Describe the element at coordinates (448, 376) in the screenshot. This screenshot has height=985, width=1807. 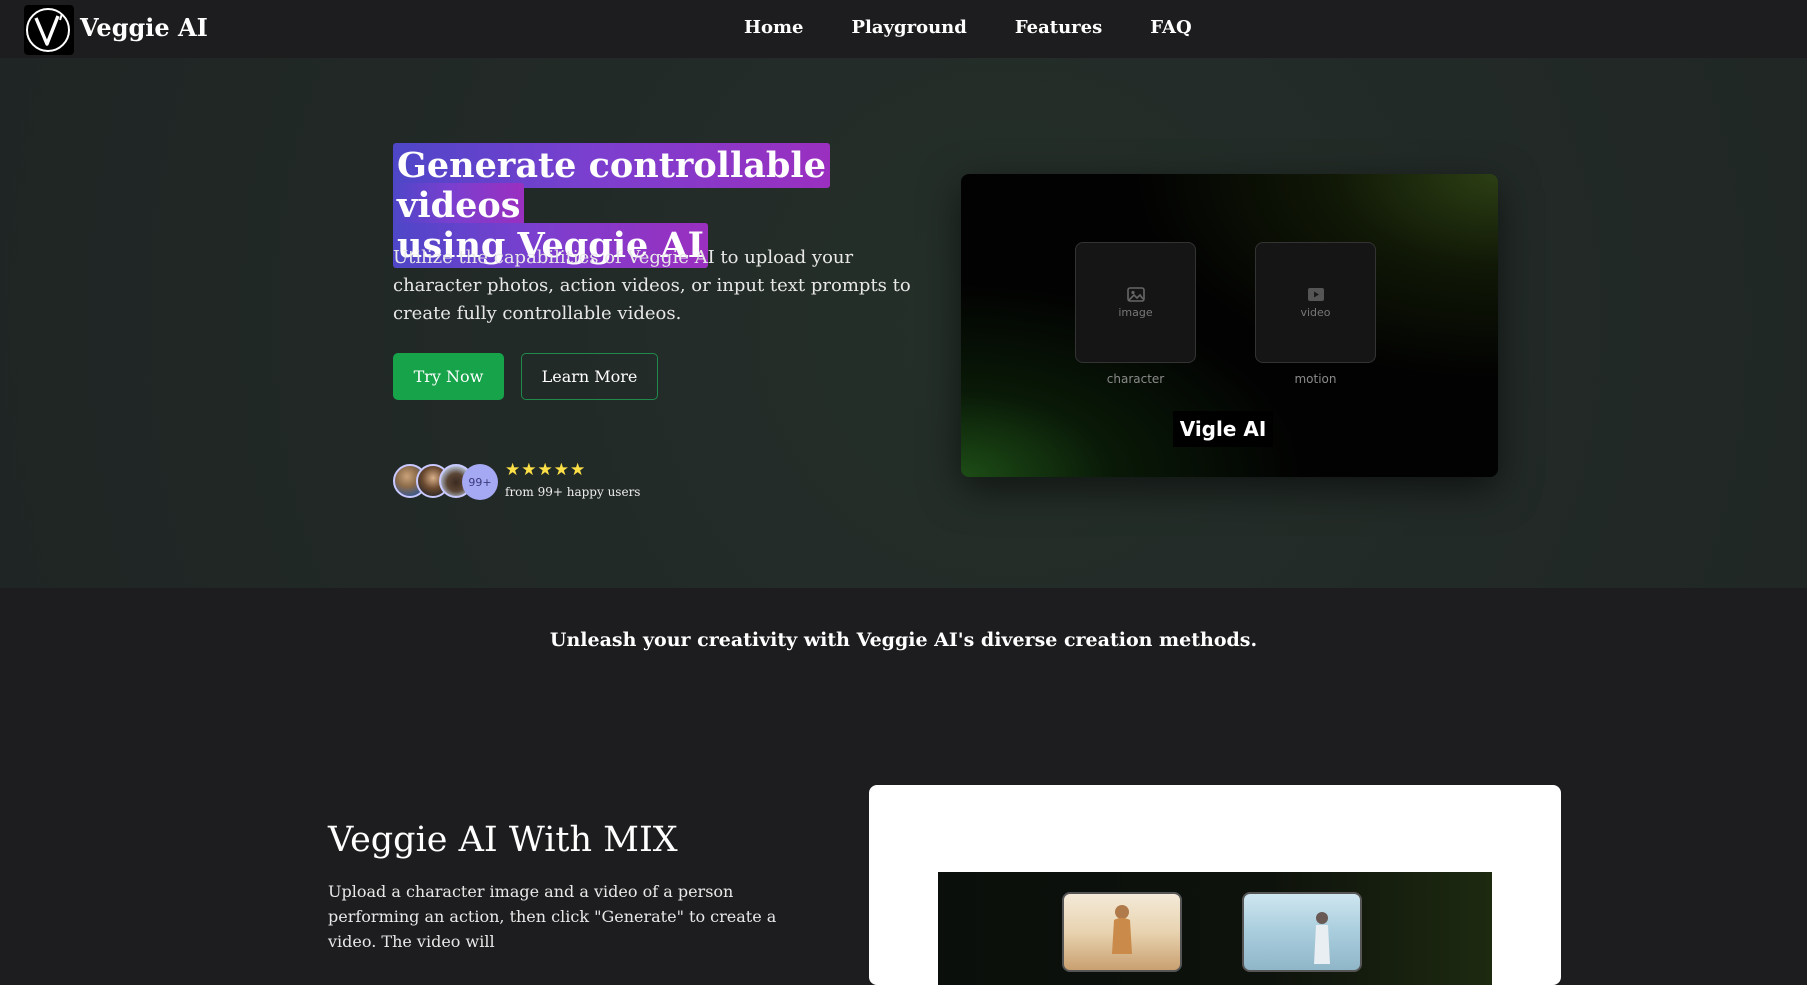
I see `try-now-button: Try Now` at that location.